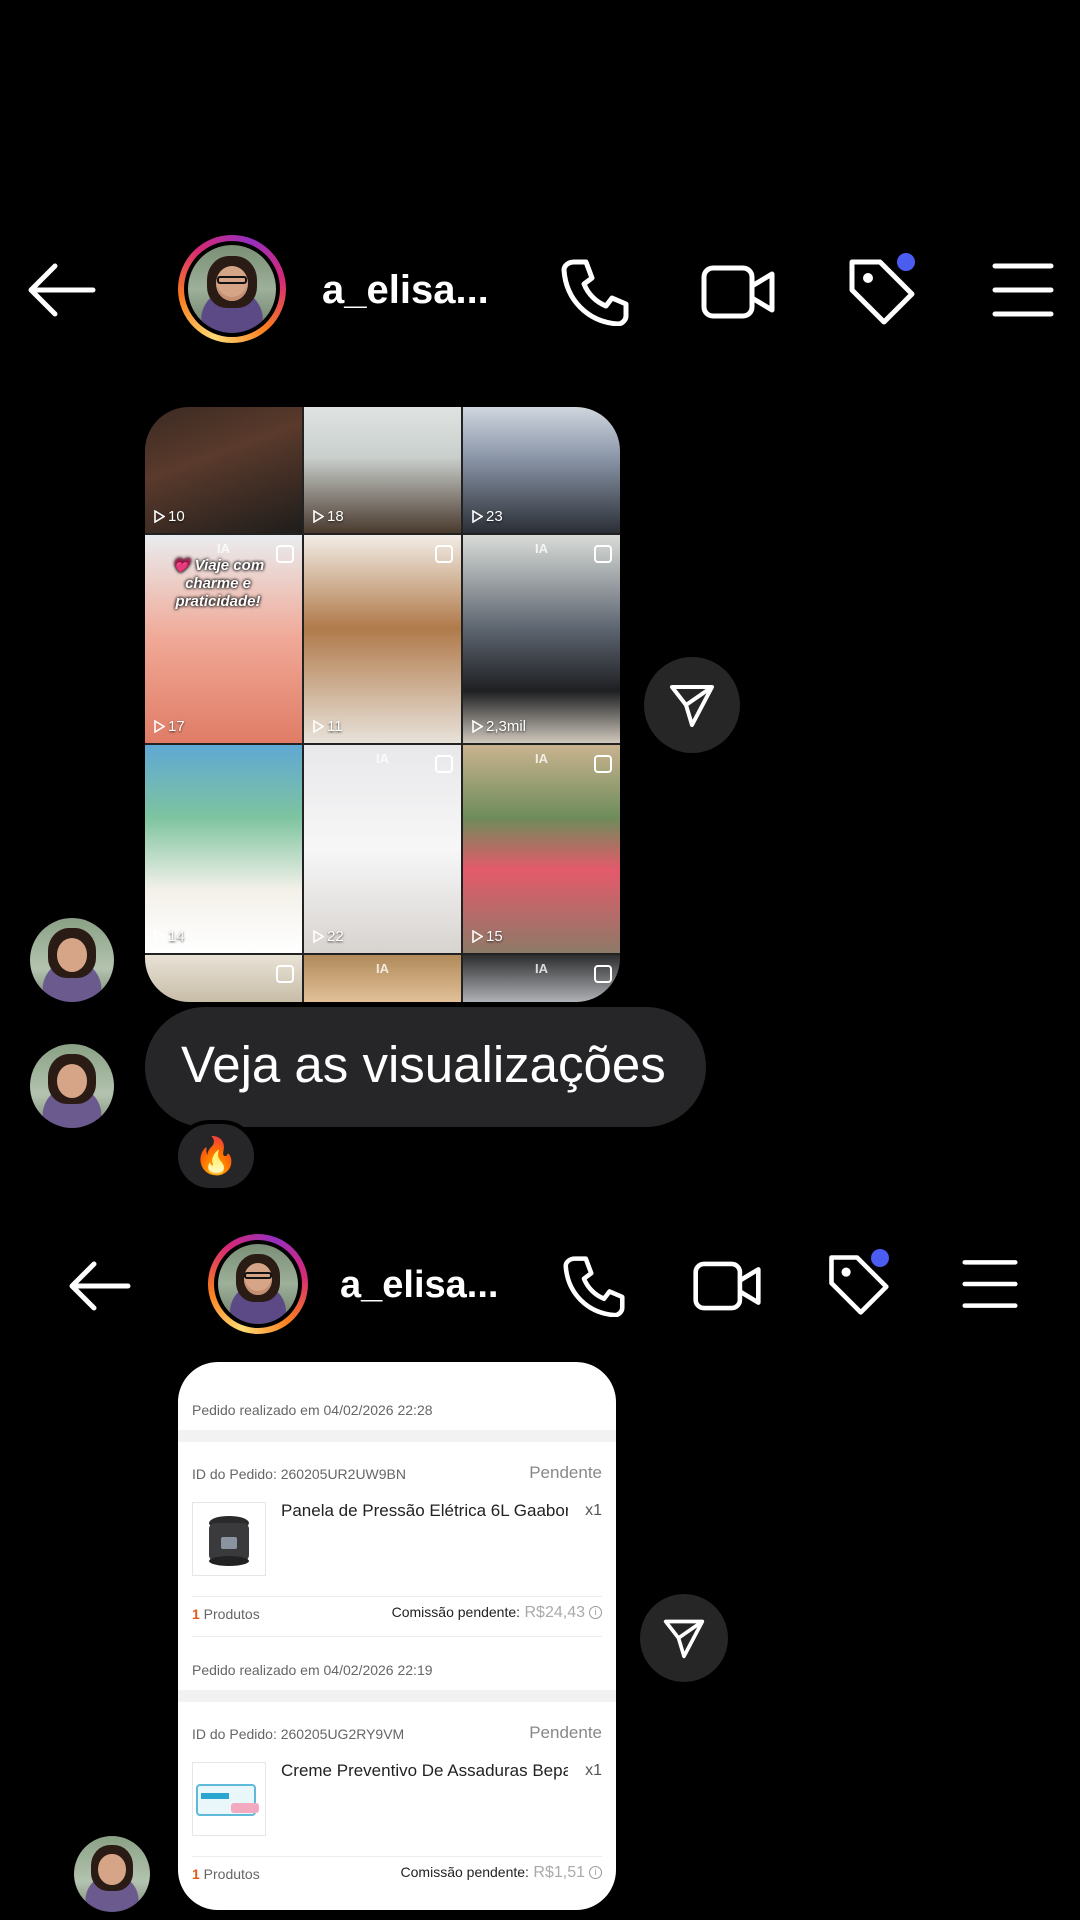  Describe the element at coordinates (382, 849) in the screenshot. I see `grid-tile: IA 22` at that location.